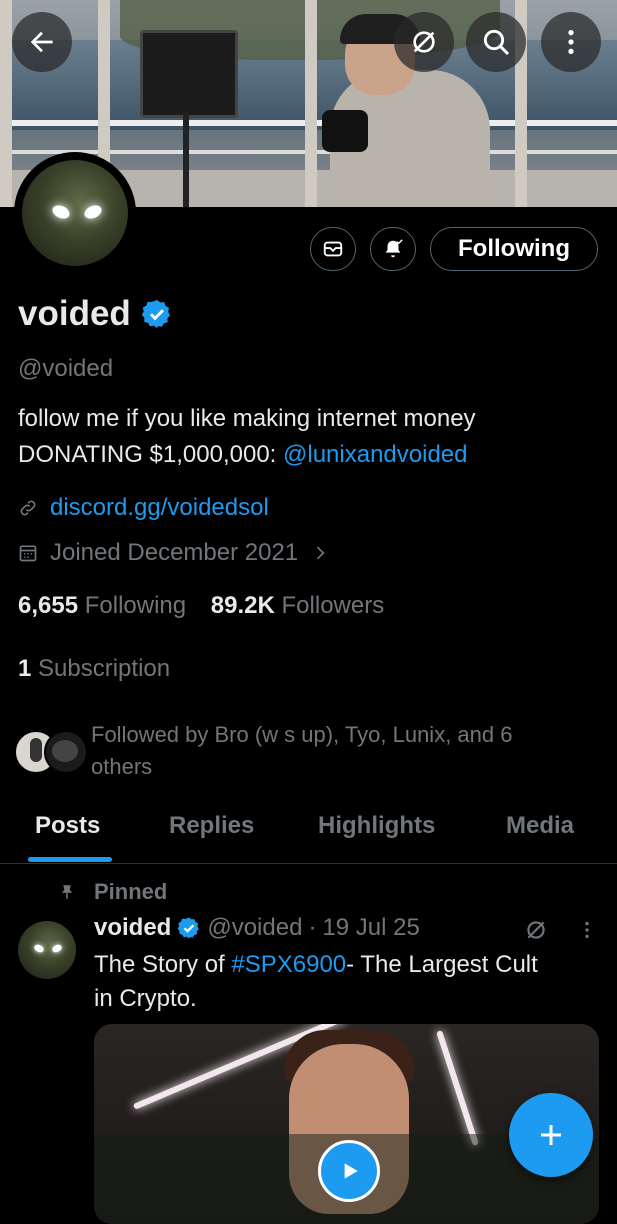  Describe the element at coordinates (67, 826) in the screenshot. I see `tab-posts: Posts` at that location.